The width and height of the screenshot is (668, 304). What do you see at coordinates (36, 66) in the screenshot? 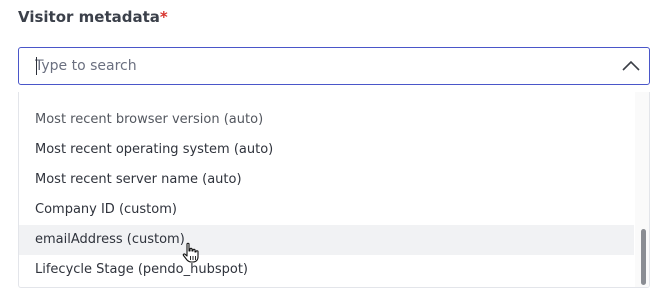
I see `text-cursor` at bounding box center [36, 66].